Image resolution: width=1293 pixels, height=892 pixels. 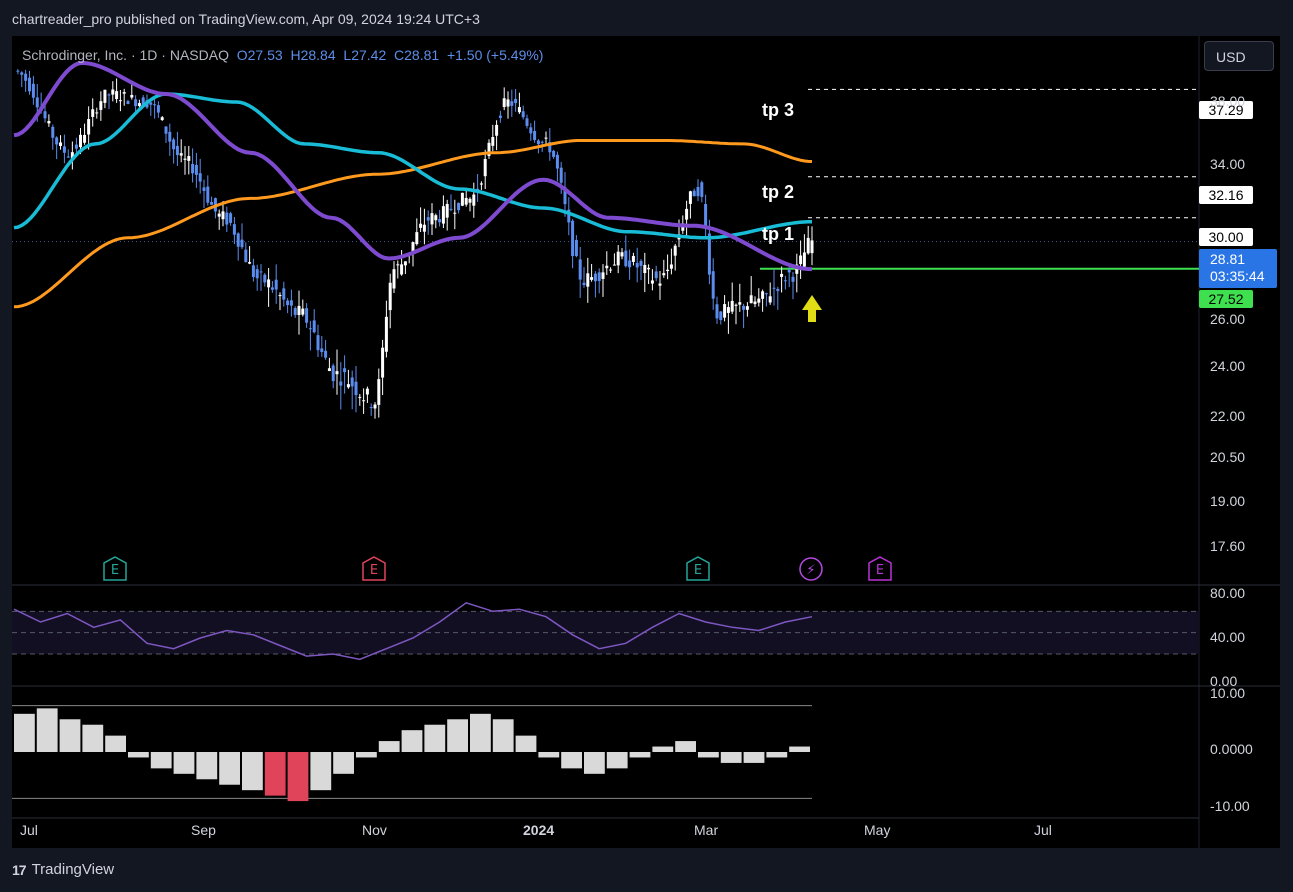 What do you see at coordinates (1228, 366) in the screenshot?
I see `y-tick: 24.00` at bounding box center [1228, 366].